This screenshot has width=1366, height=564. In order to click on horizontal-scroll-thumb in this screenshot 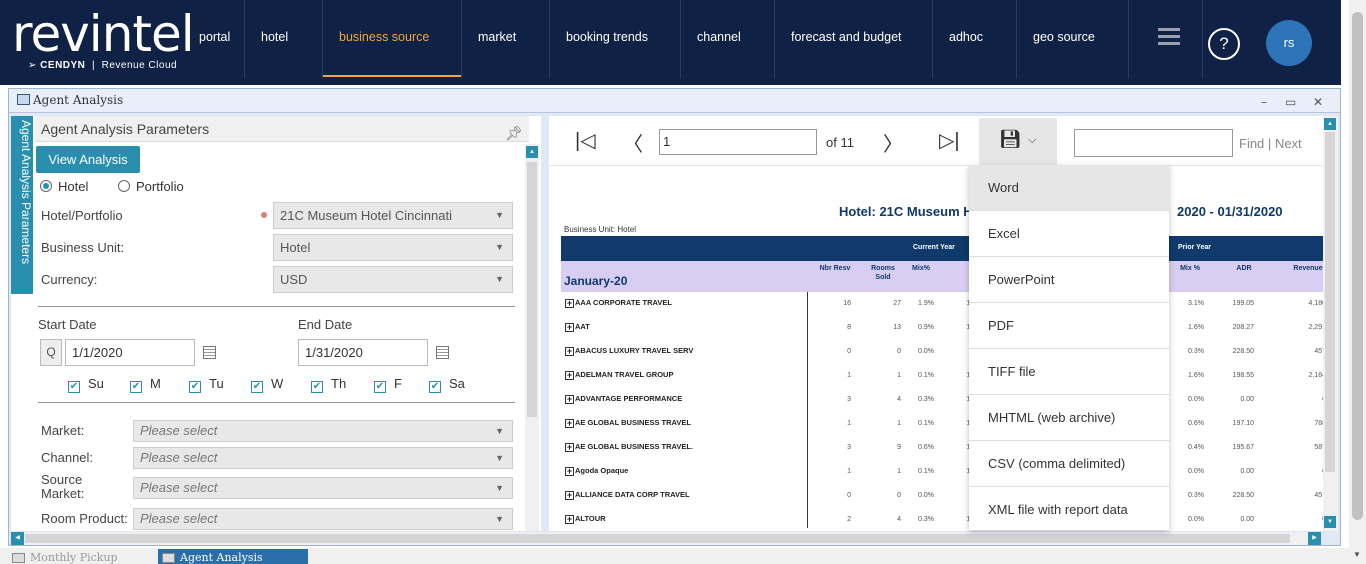, I will do `click(657, 538)`.